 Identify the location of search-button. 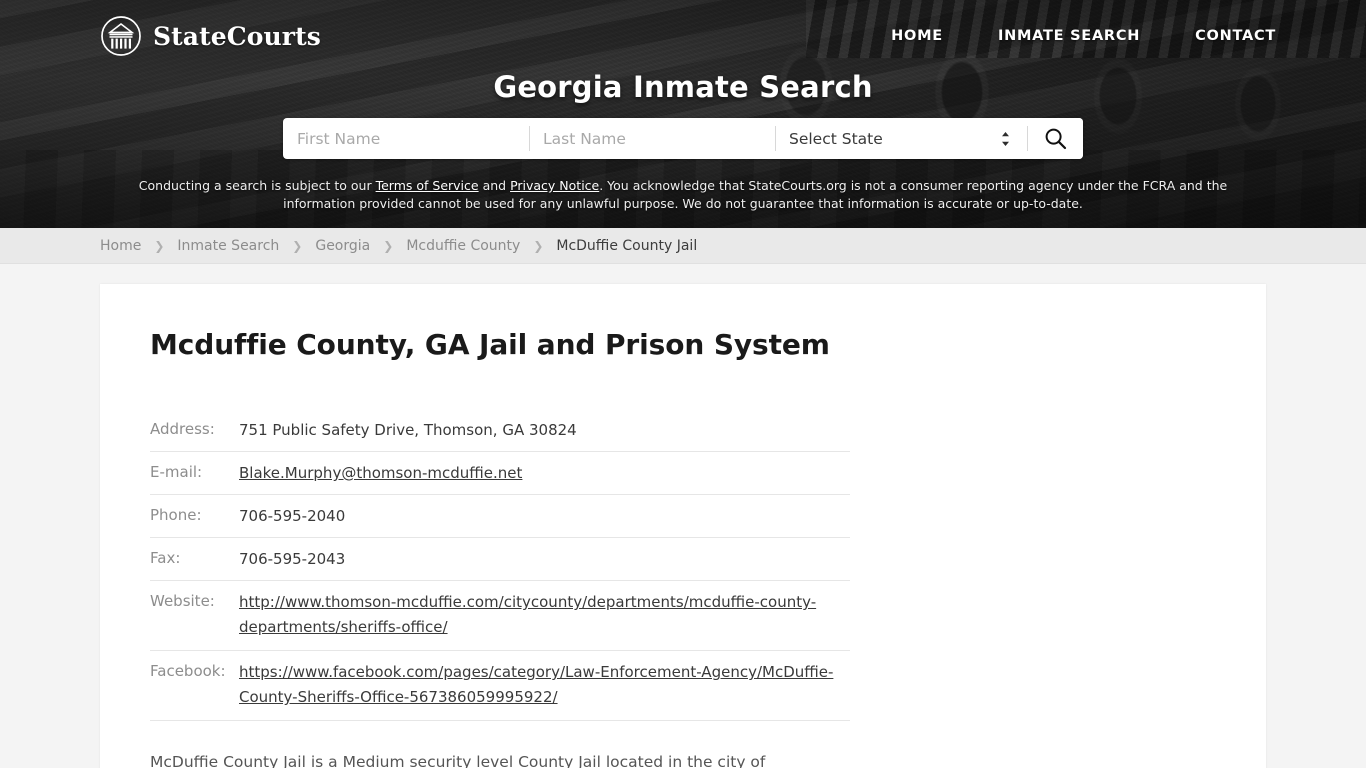
(1055, 138).